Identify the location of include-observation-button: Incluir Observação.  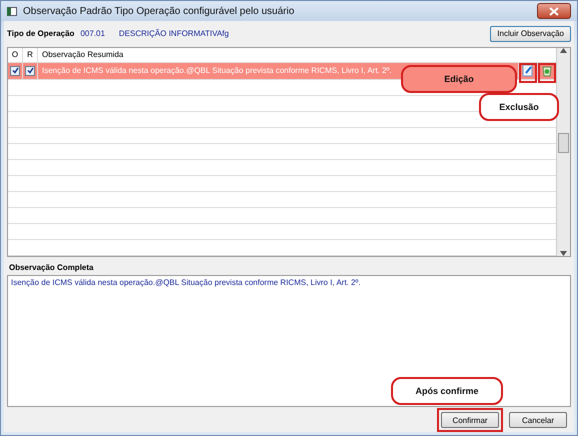
(530, 34).